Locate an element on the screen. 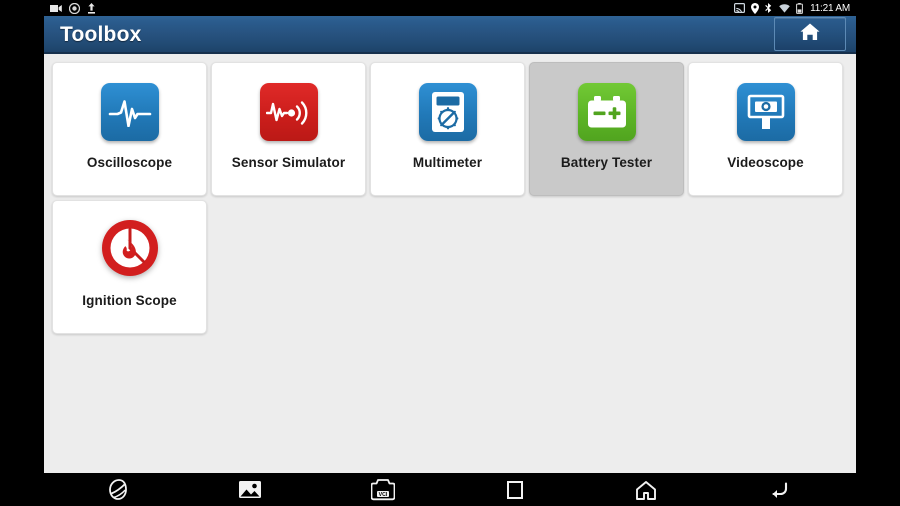  tile-label: Oscilloscope is located at coordinates (129, 162).